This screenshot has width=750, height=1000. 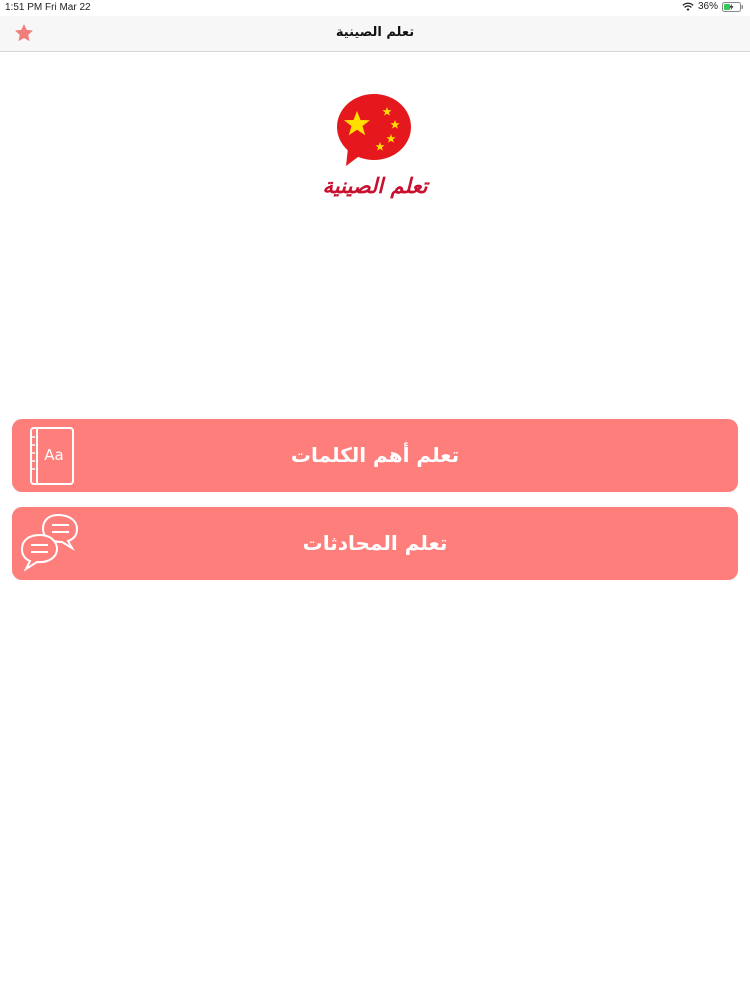 I want to click on learn-words-label: تعلم أهم الكلمات, so click(x=375, y=455).